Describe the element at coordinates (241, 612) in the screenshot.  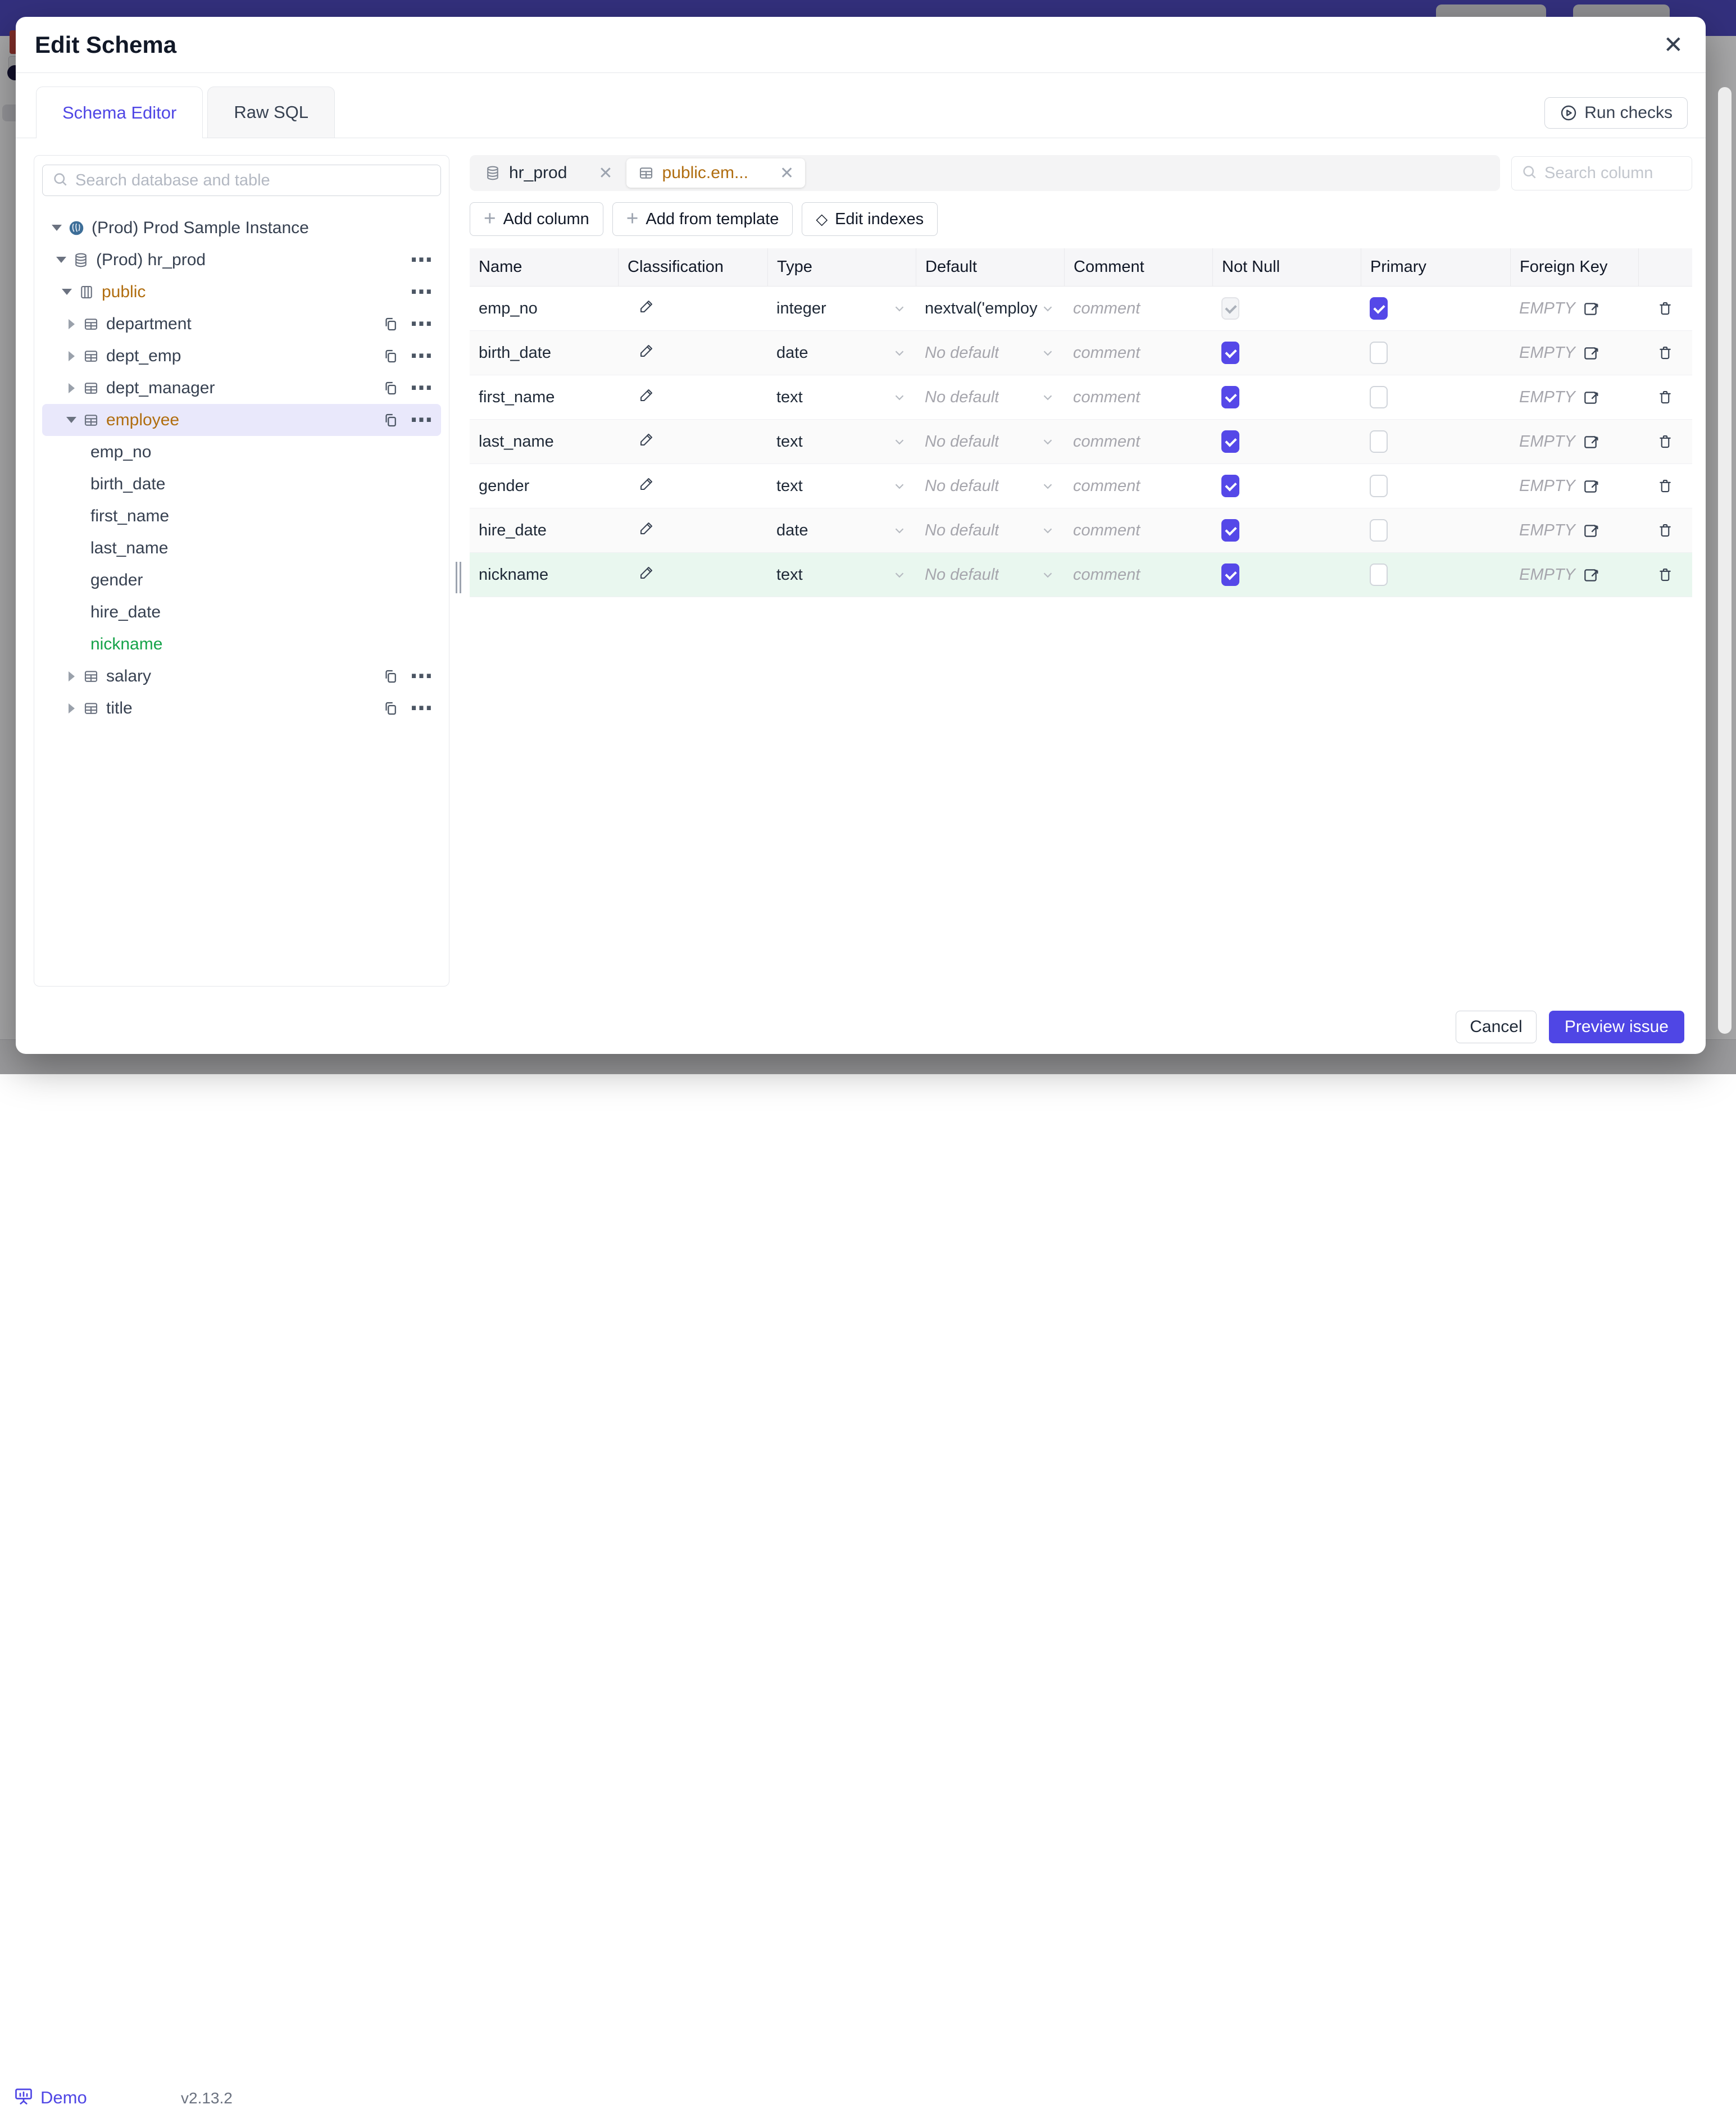
I see `tree-item-hire_date: hire_date` at that location.